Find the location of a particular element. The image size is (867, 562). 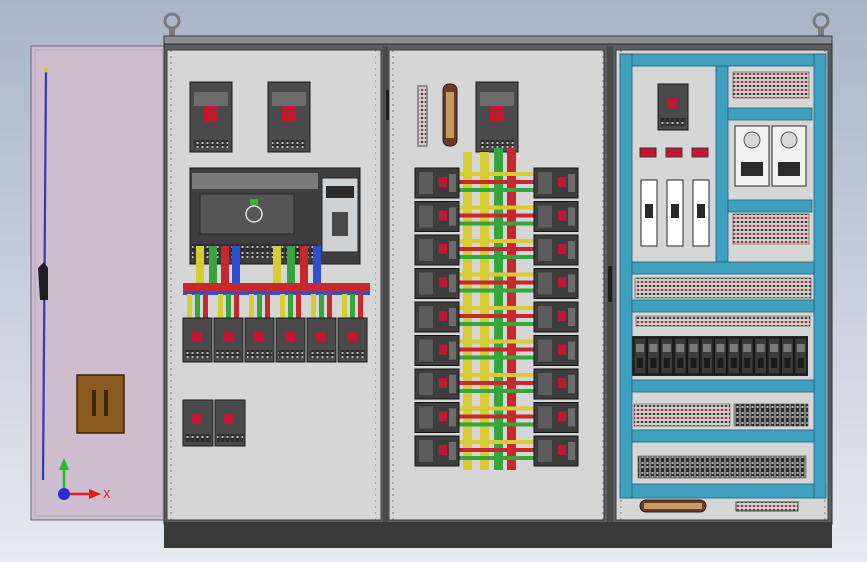

open-door is located at coordinates (98, 283).